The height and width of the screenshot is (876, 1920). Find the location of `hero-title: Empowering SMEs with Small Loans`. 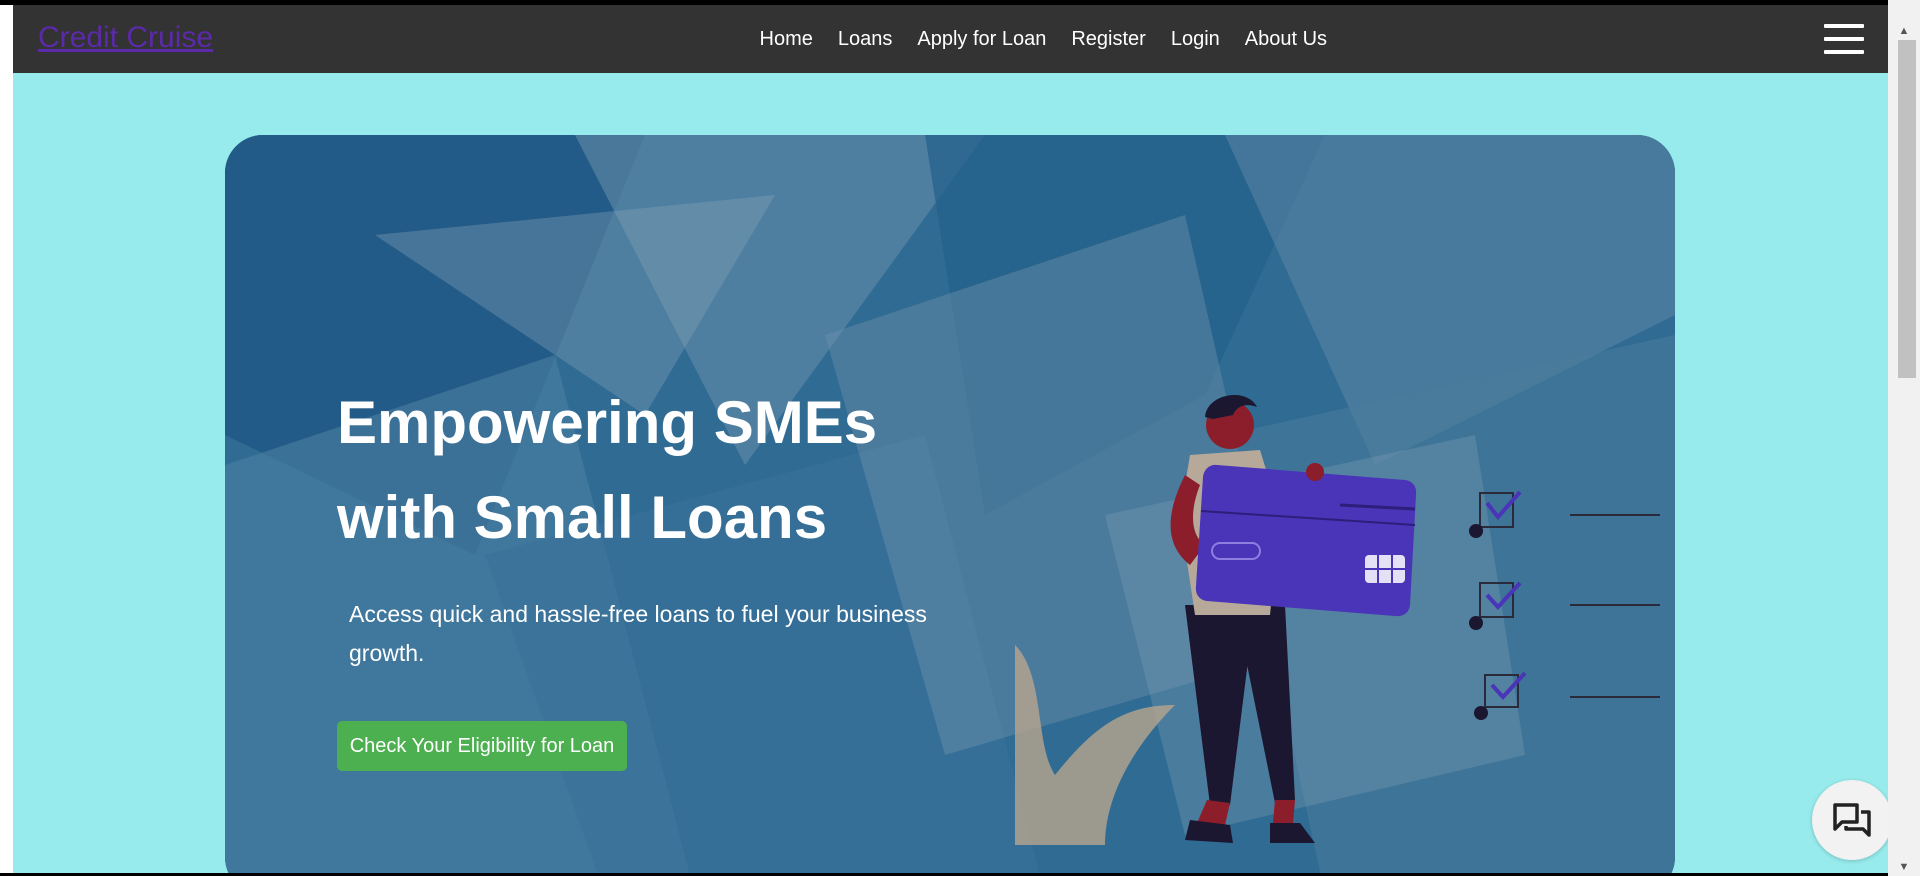

hero-title: Empowering SMEs with Small Loans is located at coordinates (657, 470).